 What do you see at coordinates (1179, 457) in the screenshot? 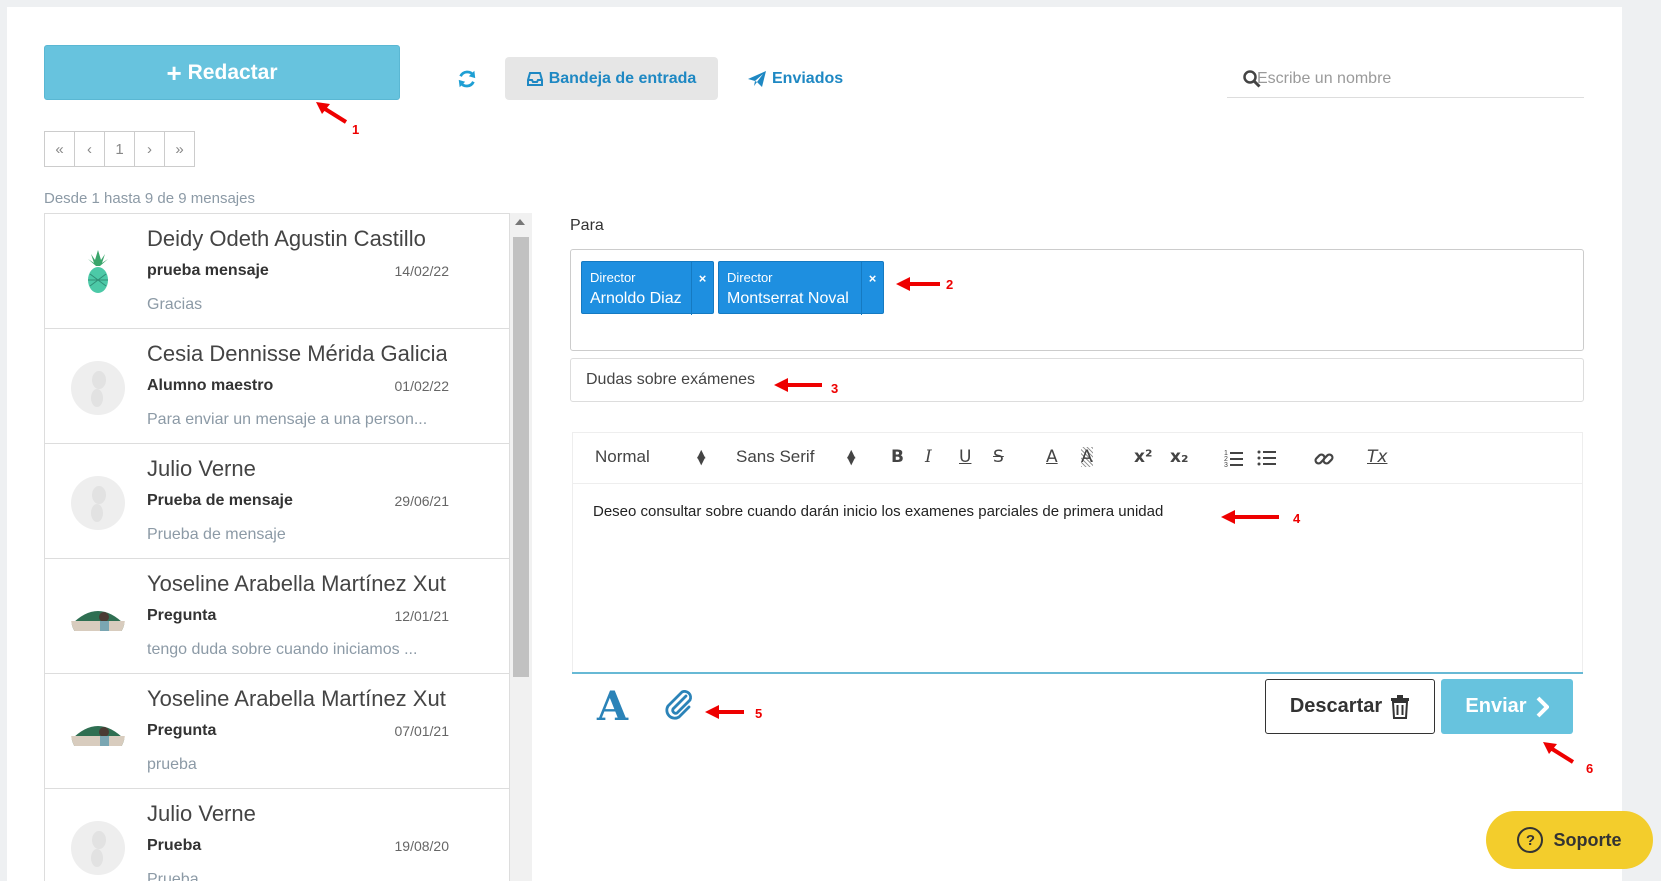
I see `subscript-button: x₂` at bounding box center [1179, 457].